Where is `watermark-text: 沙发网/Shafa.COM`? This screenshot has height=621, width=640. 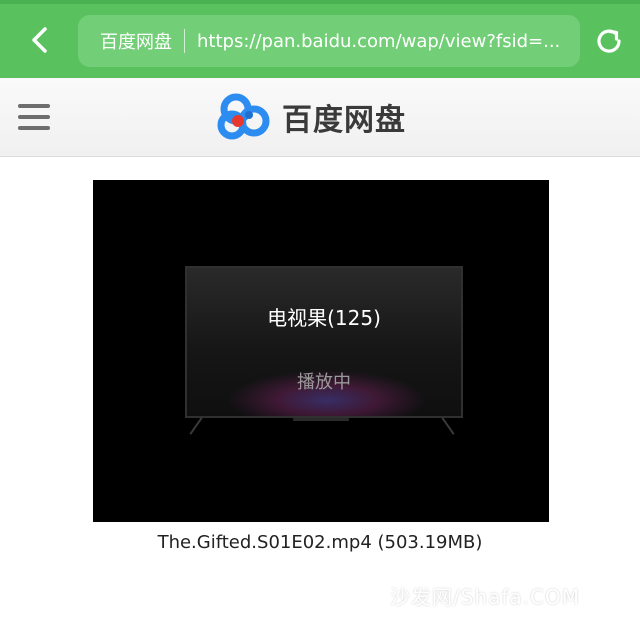
watermark-text: 沙发网/Shafa.COM is located at coordinates (485, 596).